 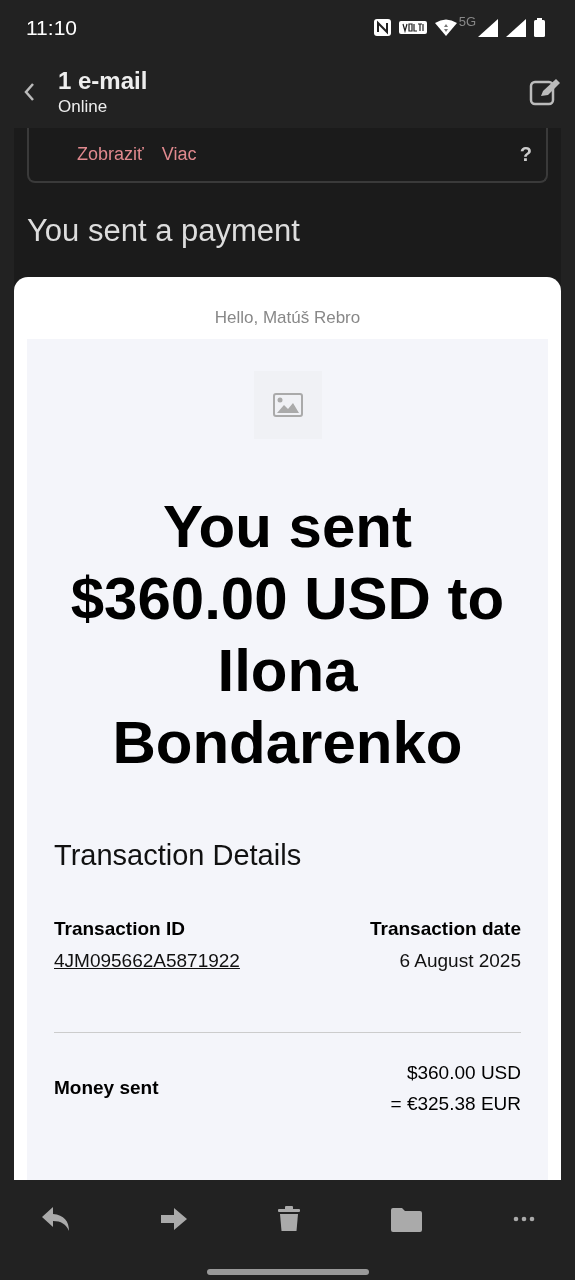 I want to click on network-type: 5G, so click(x=467, y=21).